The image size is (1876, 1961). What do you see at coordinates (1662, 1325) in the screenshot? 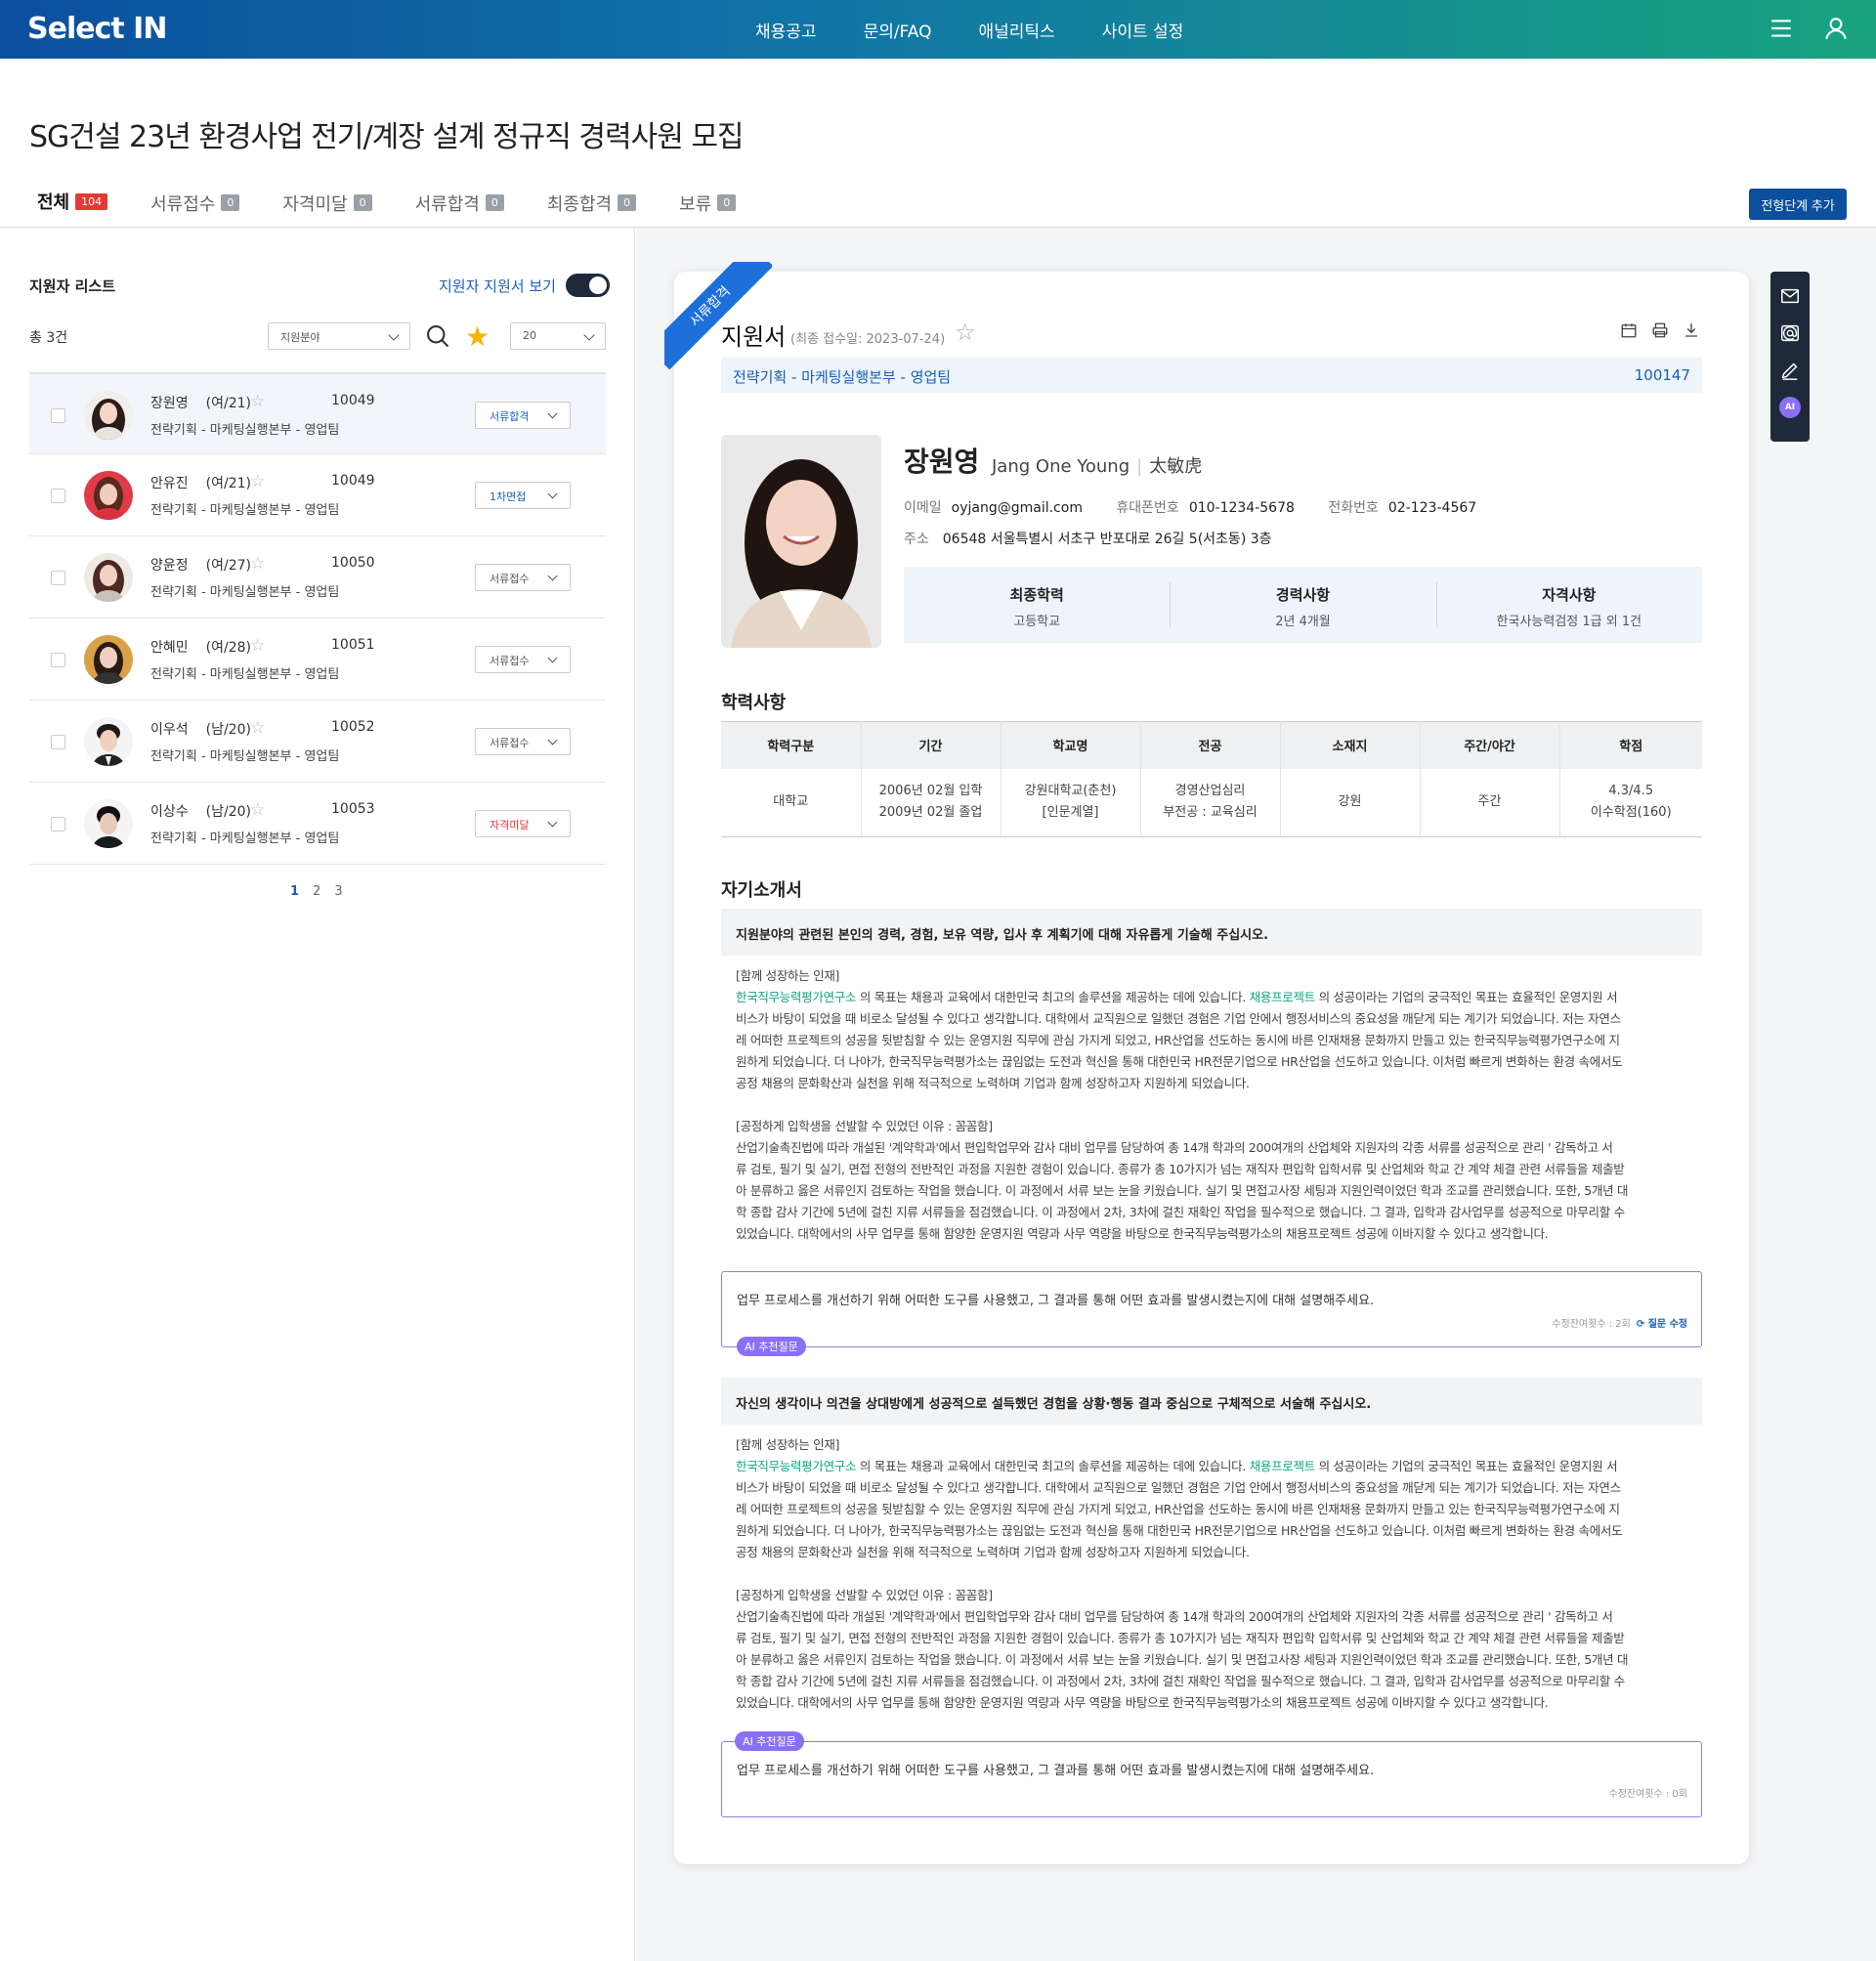
I see `edit-question-button: ⟳ 질문 수정` at bounding box center [1662, 1325].